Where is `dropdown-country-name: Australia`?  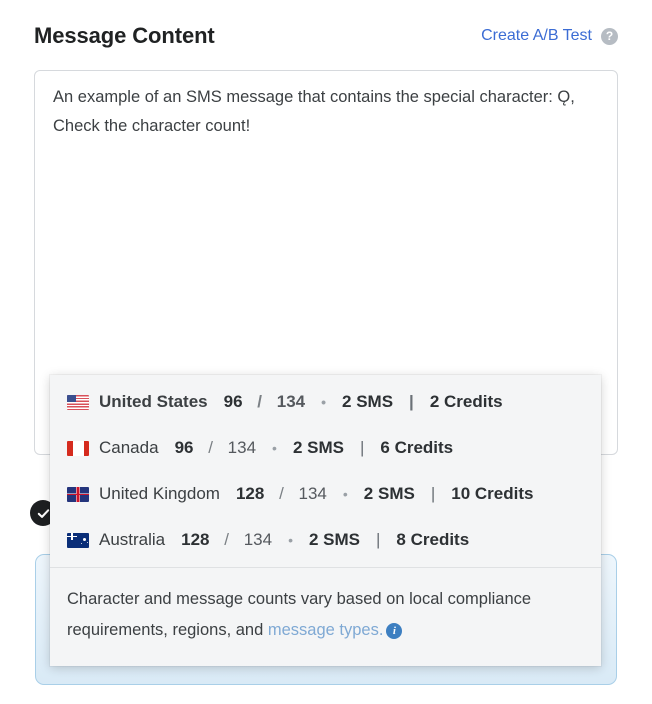 dropdown-country-name: Australia is located at coordinates (132, 539).